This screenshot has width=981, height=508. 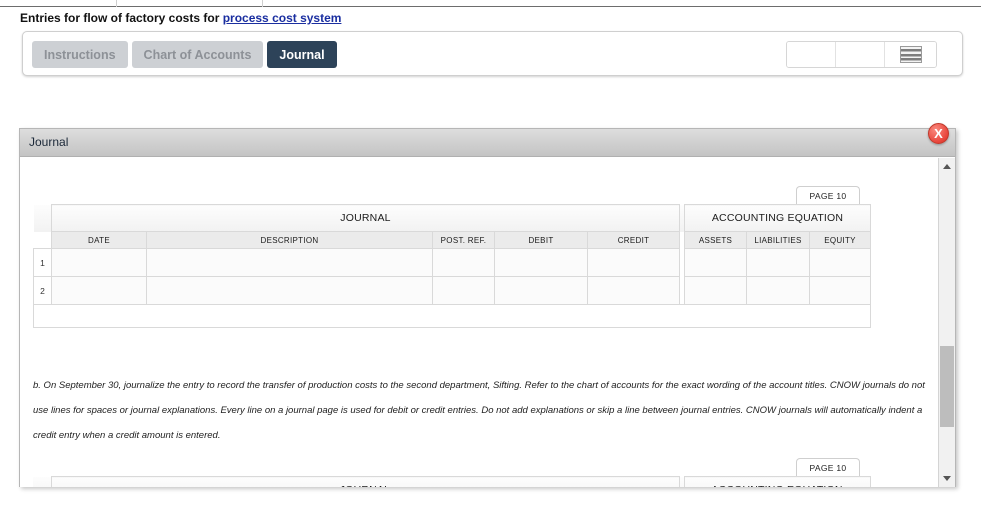 I want to click on hamburger-menu-icon, so click(x=910, y=54).